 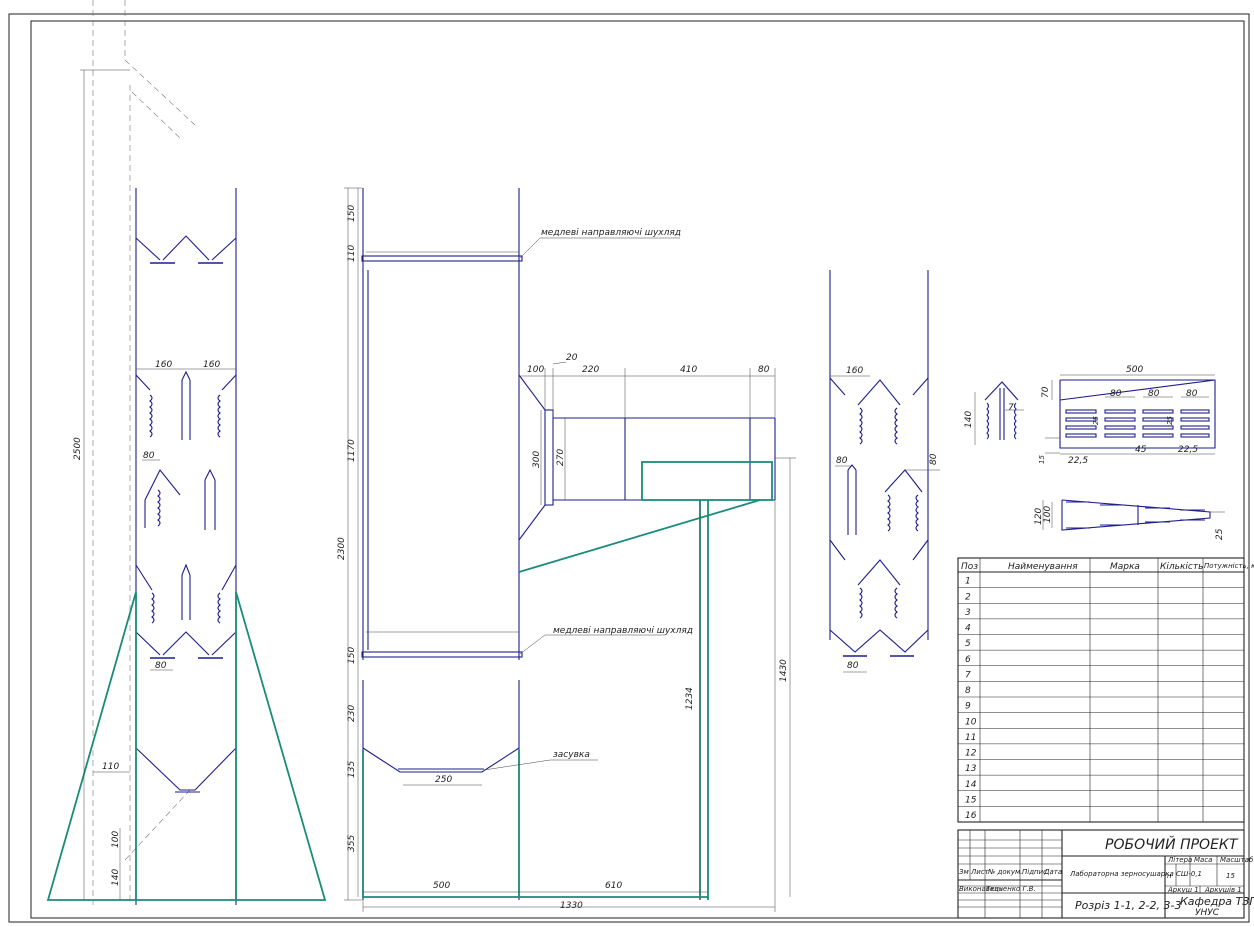 What do you see at coordinates (1203, 860) in the screenshot?
I see `tb-mass: Маса` at bounding box center [1203, 860].